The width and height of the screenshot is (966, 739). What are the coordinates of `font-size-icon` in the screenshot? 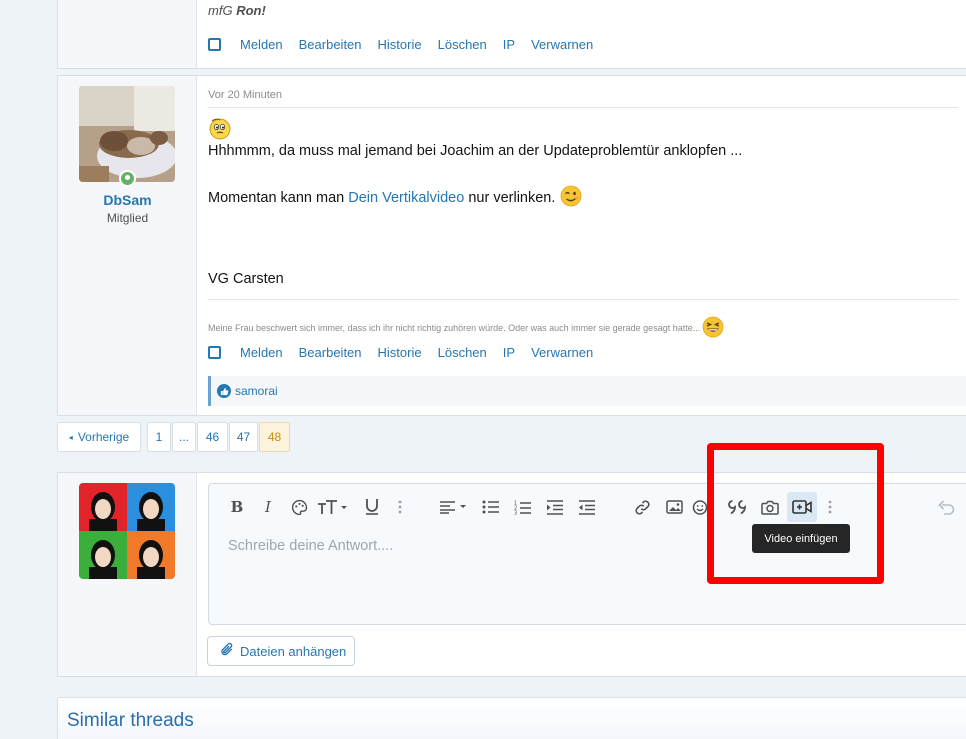 It's located at (333, 507).